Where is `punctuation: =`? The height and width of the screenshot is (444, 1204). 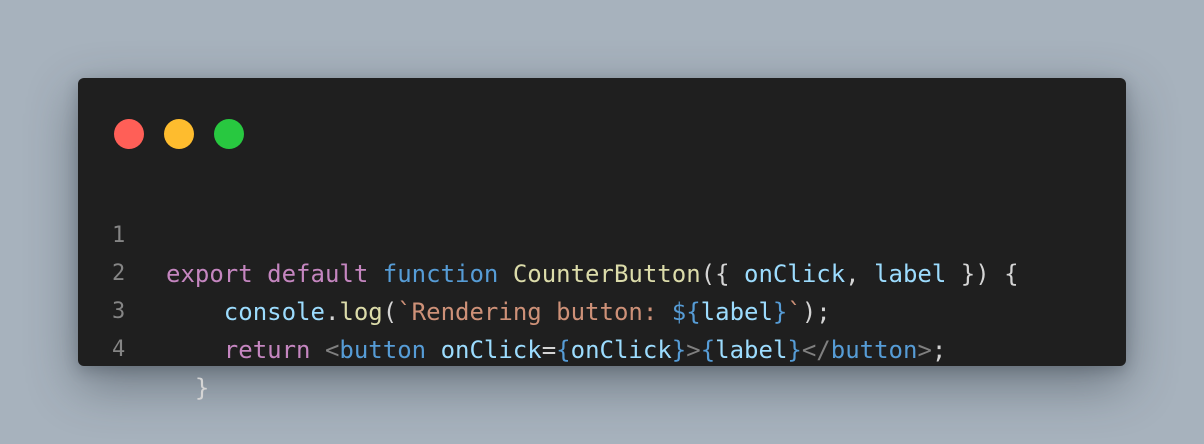
punctuation: = is located at coordinates (549, 350).